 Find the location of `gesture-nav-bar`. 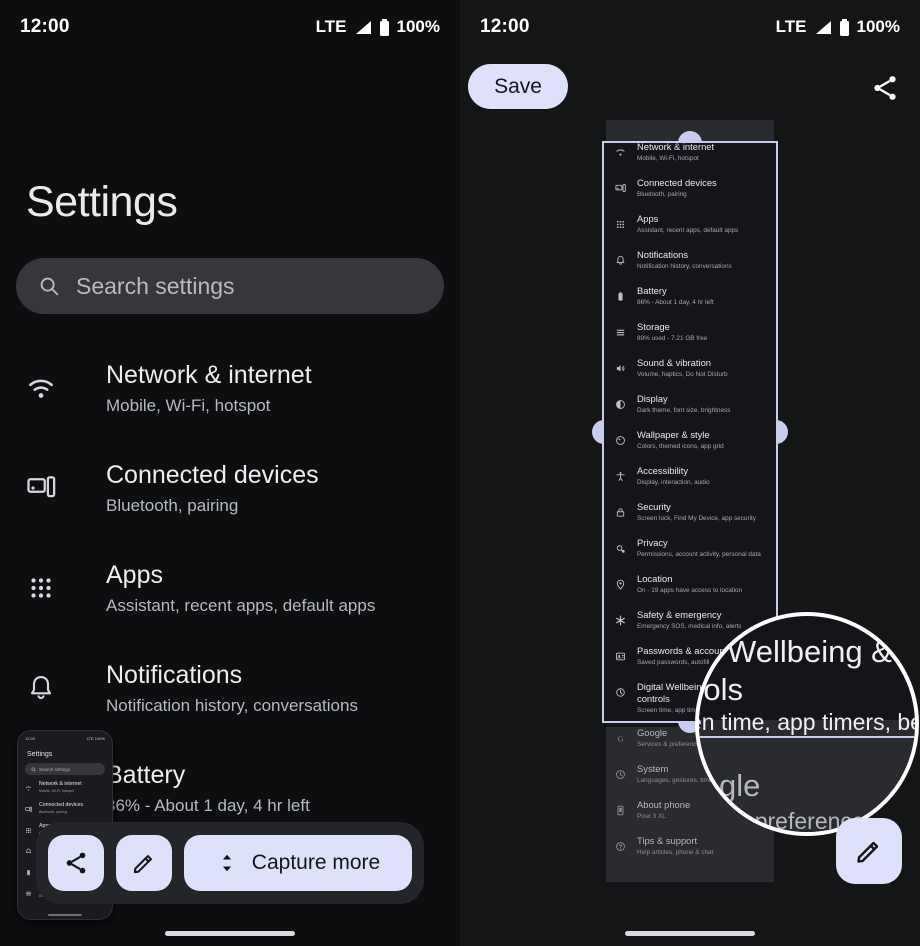

gesture-nav-bar is located at coordinates (690, 933).